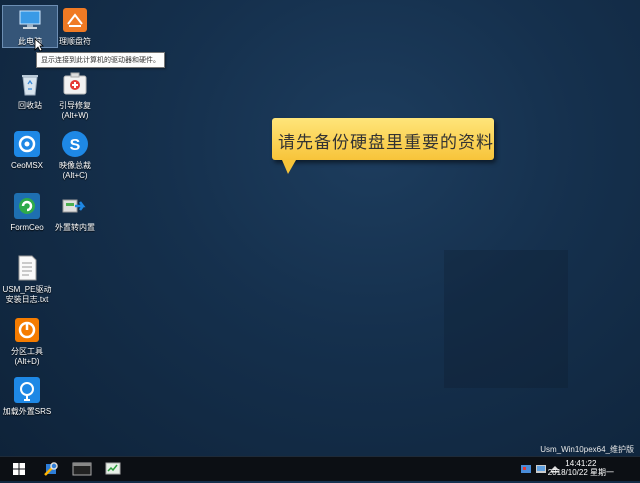 This screenshot has height=483, width=640. Describe the element at coordinates (27, 227) in the screenshot. I see `desktop-icon-label: FormCeo` at that location.